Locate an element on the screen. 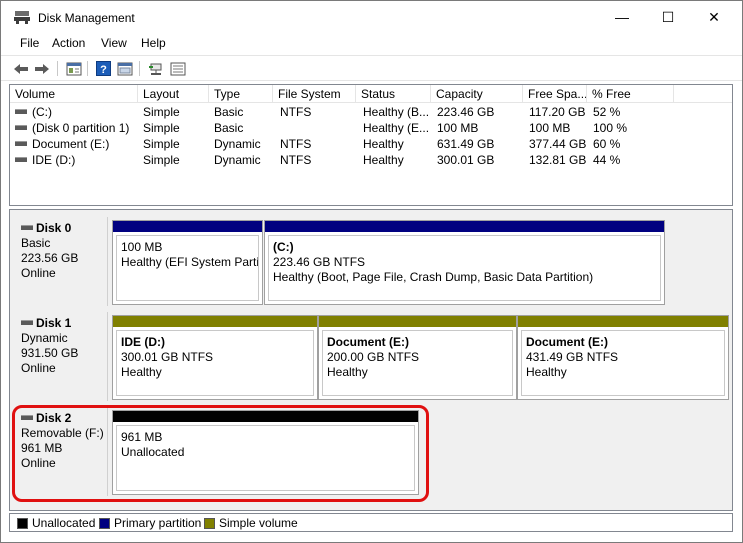 This screenshot has width=743, height=543. partition-unallocated: 961 MB Unallocated is located at coordinates (265, 452).